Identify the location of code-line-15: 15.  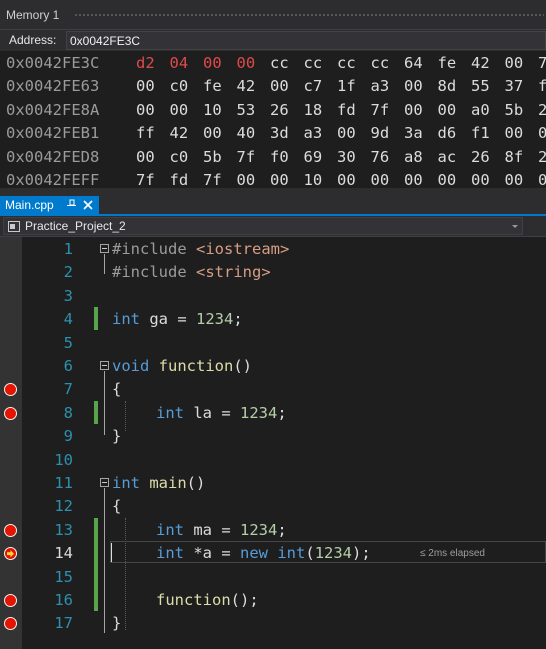
(273, 577).